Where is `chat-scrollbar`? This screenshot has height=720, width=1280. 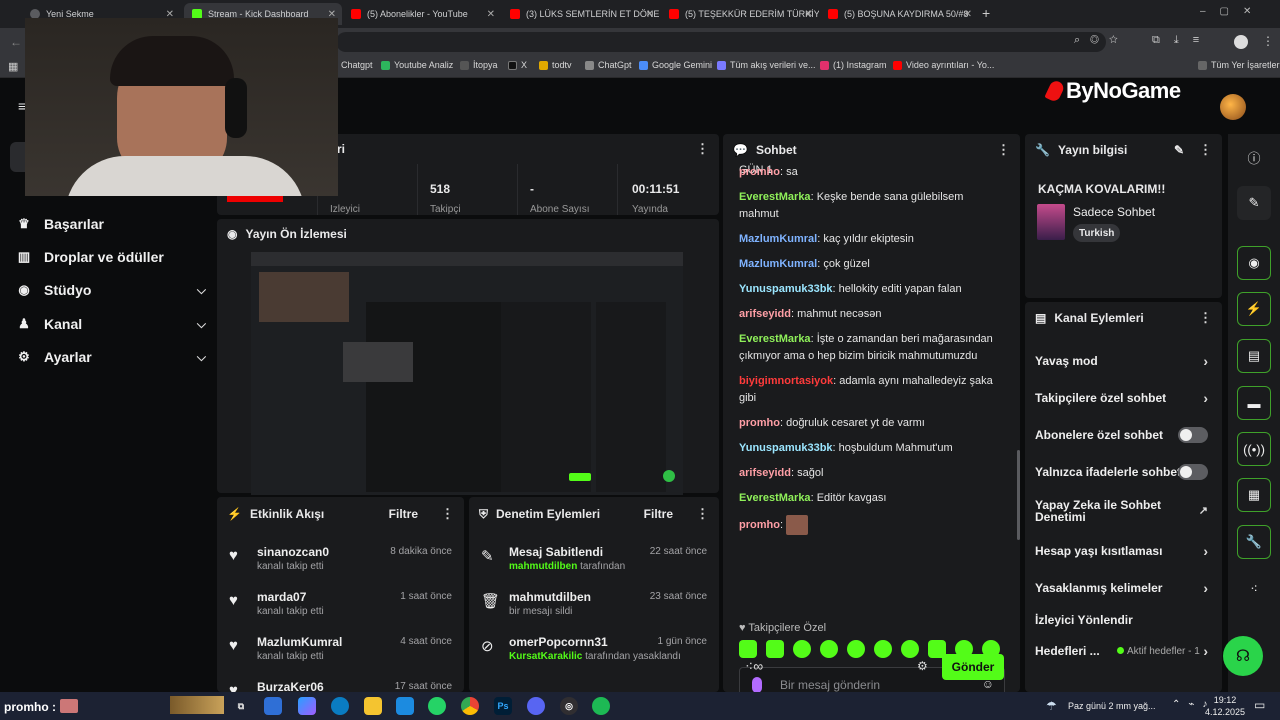 chat-scrollbar is located at coordinates (1018, 495).